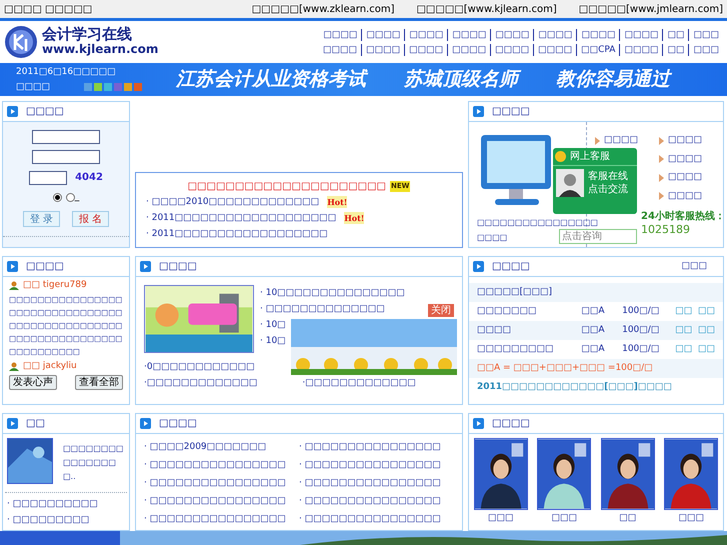  I want to click on top-bar-text: □□□□ □□□□□, so click(48, 9).